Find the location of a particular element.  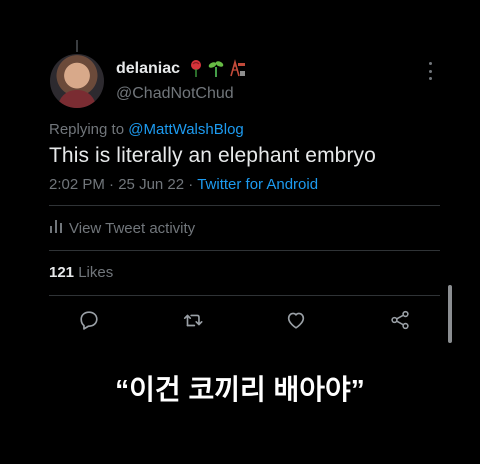

avatar-shirt is located at coordinates (77, 99).